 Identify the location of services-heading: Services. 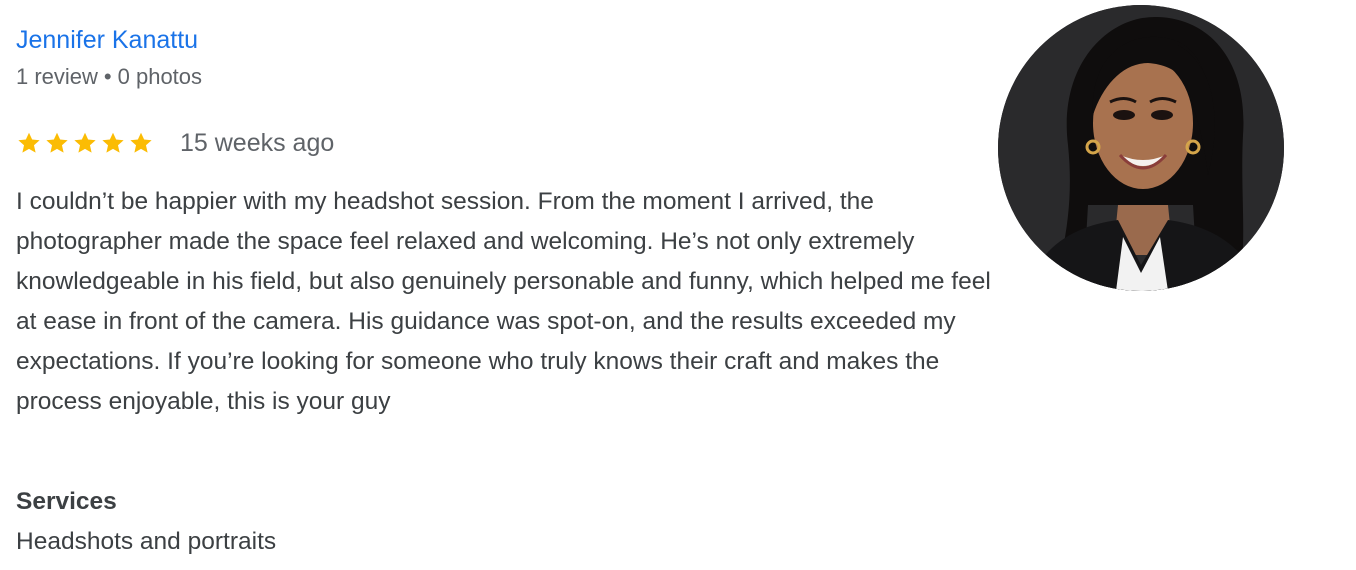
(66, 501).